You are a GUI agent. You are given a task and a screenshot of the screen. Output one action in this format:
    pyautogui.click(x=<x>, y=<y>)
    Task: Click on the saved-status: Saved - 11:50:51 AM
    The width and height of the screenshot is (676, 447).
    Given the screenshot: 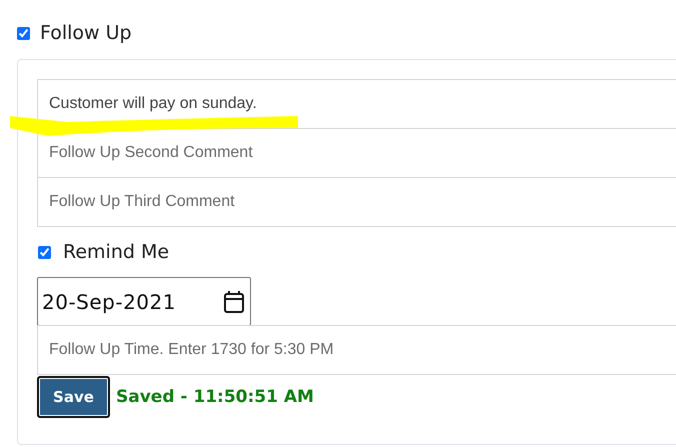 What is the action you would take?
    pyautogui.click(x=215, y=397)
    